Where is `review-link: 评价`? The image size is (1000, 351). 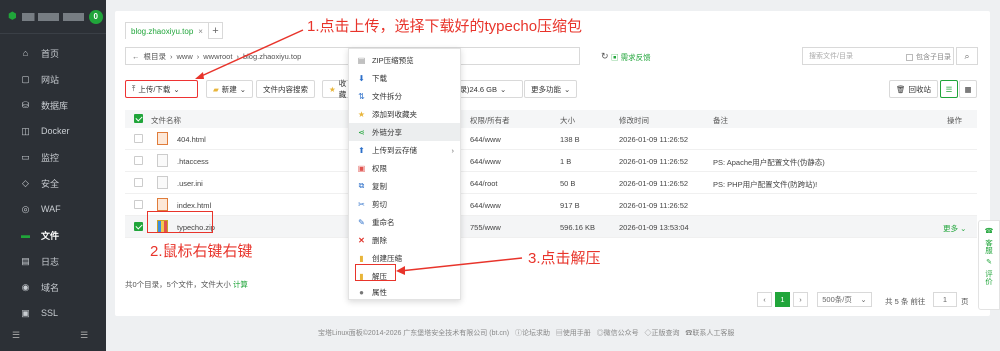 review-link: 评价 is located at coordinates (989, 277).